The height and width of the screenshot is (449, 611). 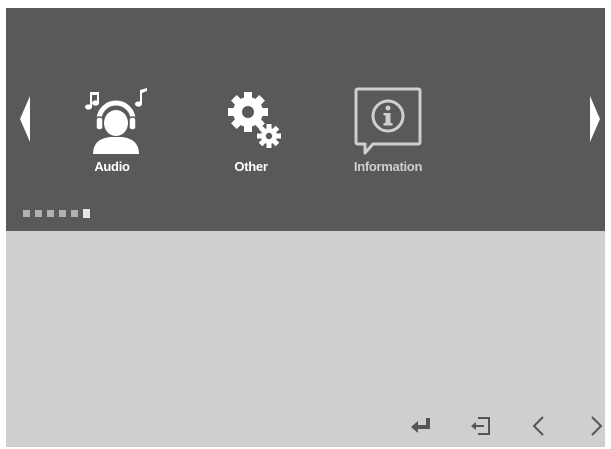 I want to click on menu-item-information: Information, so click(x=388, y=132).